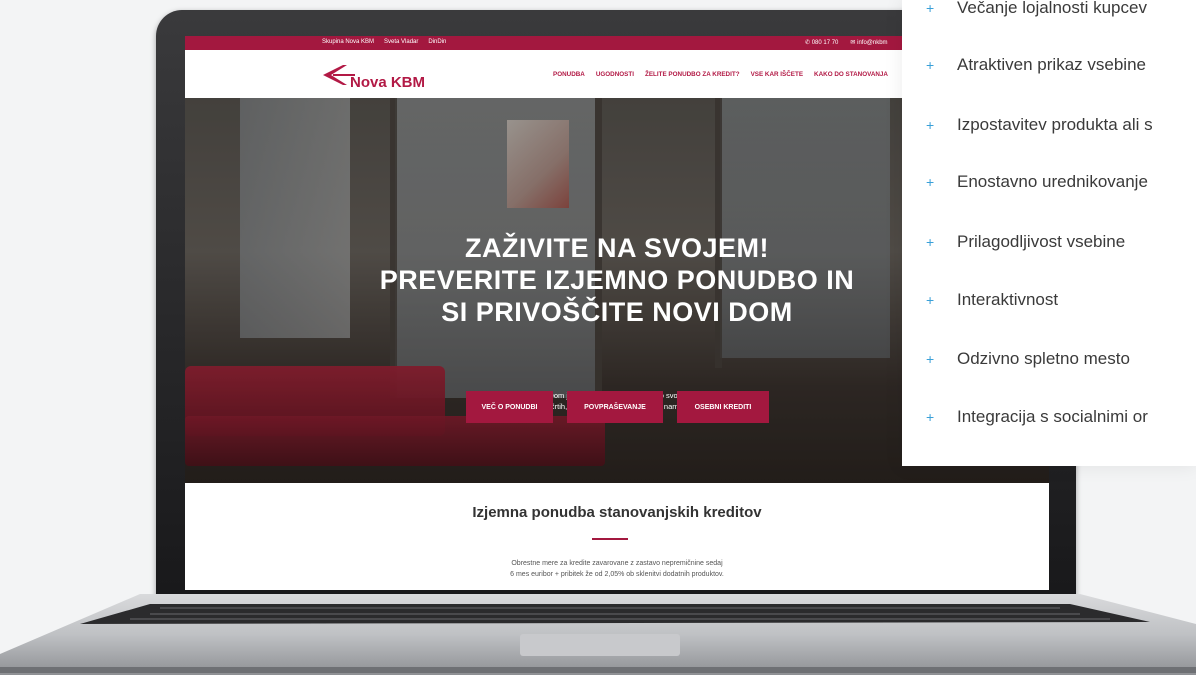  Describe the element at coordinates (851, 74) in the screenshot. I see `nav-item-kako: KAKO DO STANOVANJA` at that location.